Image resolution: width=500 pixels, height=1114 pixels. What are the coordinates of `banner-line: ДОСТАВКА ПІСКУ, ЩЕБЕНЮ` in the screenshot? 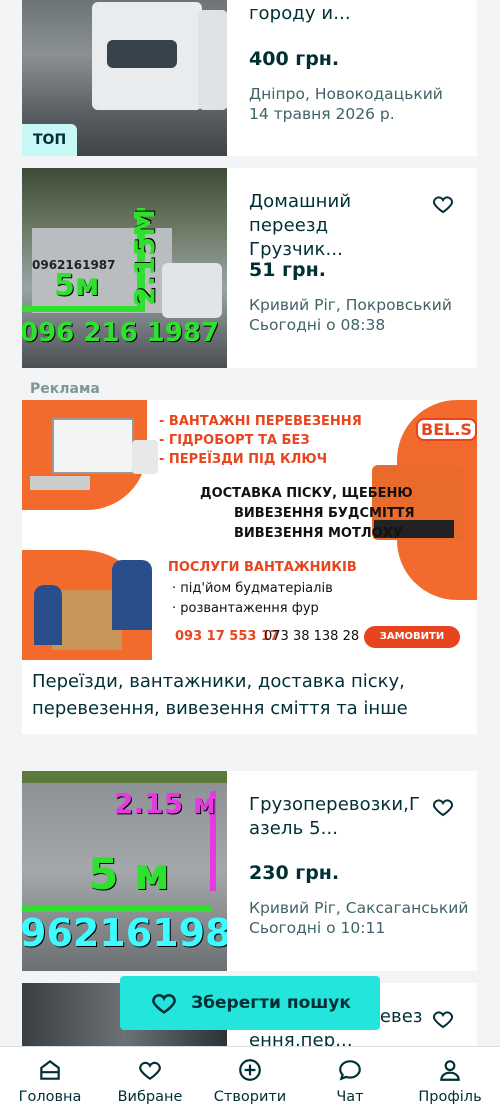 It's located at (306, 493).